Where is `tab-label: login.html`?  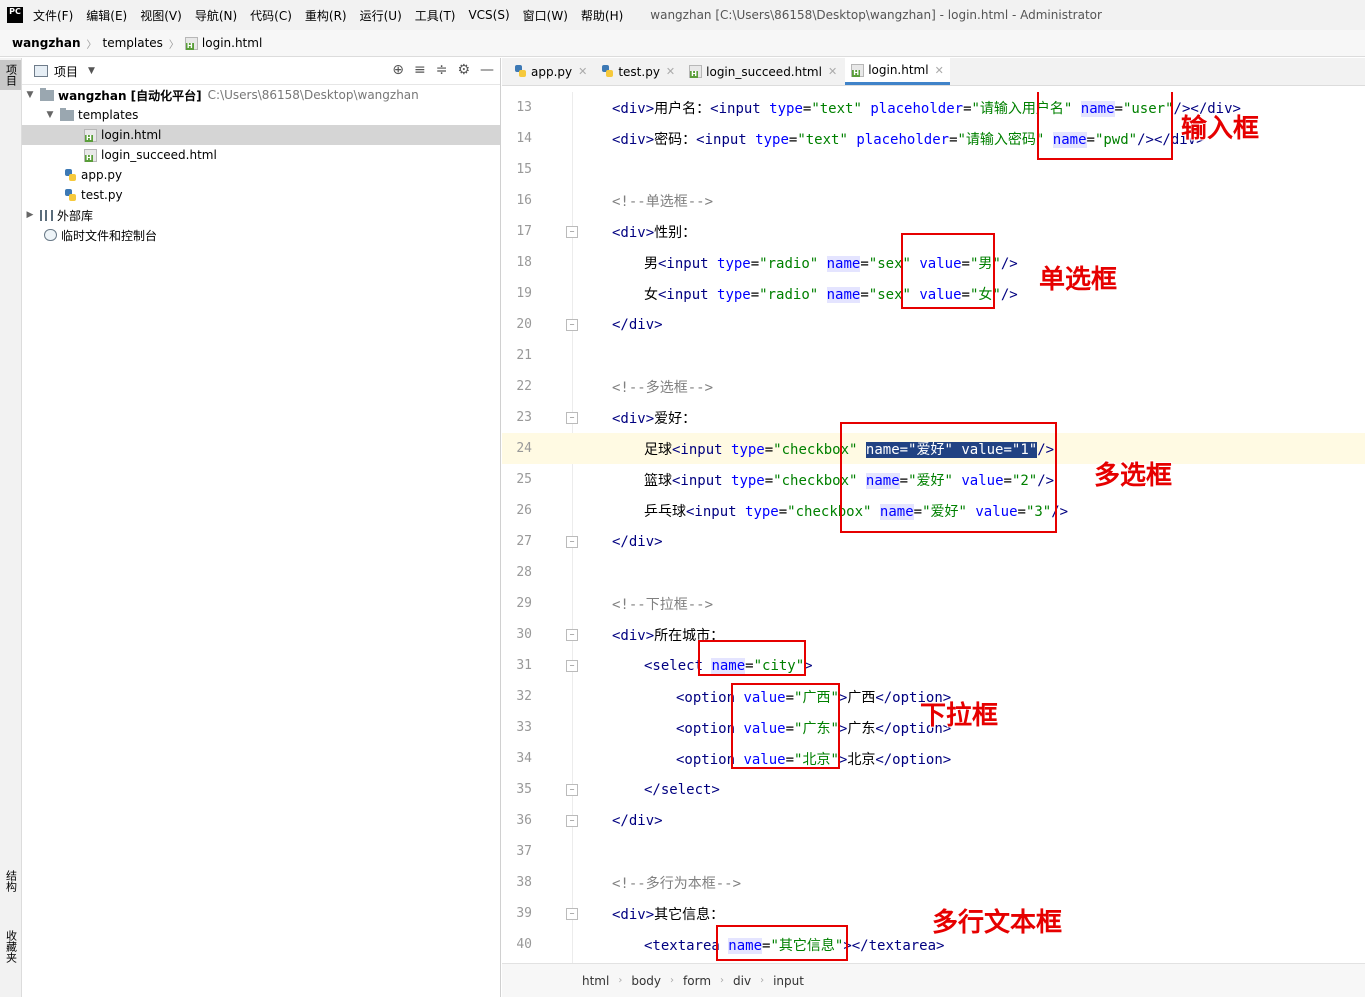 tab-label: login.html is located at coordinates (898, 70).